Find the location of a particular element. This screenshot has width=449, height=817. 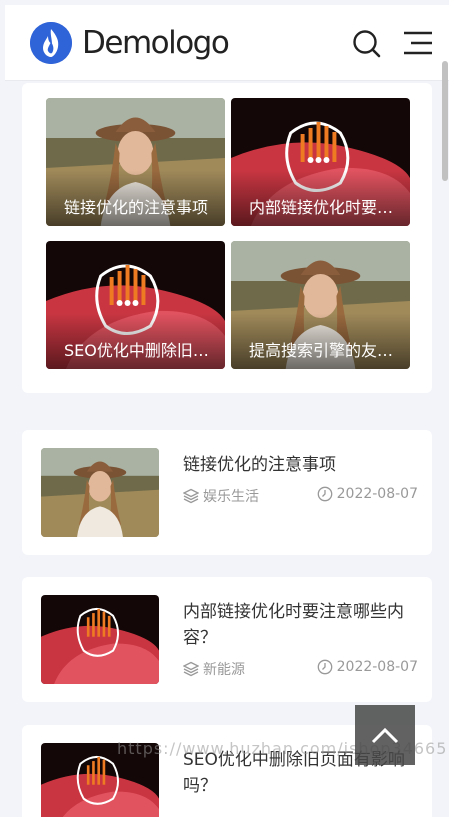

featured-item: 内部链接优化时要注意哪些内容？ is located at coordinates (320, 162).